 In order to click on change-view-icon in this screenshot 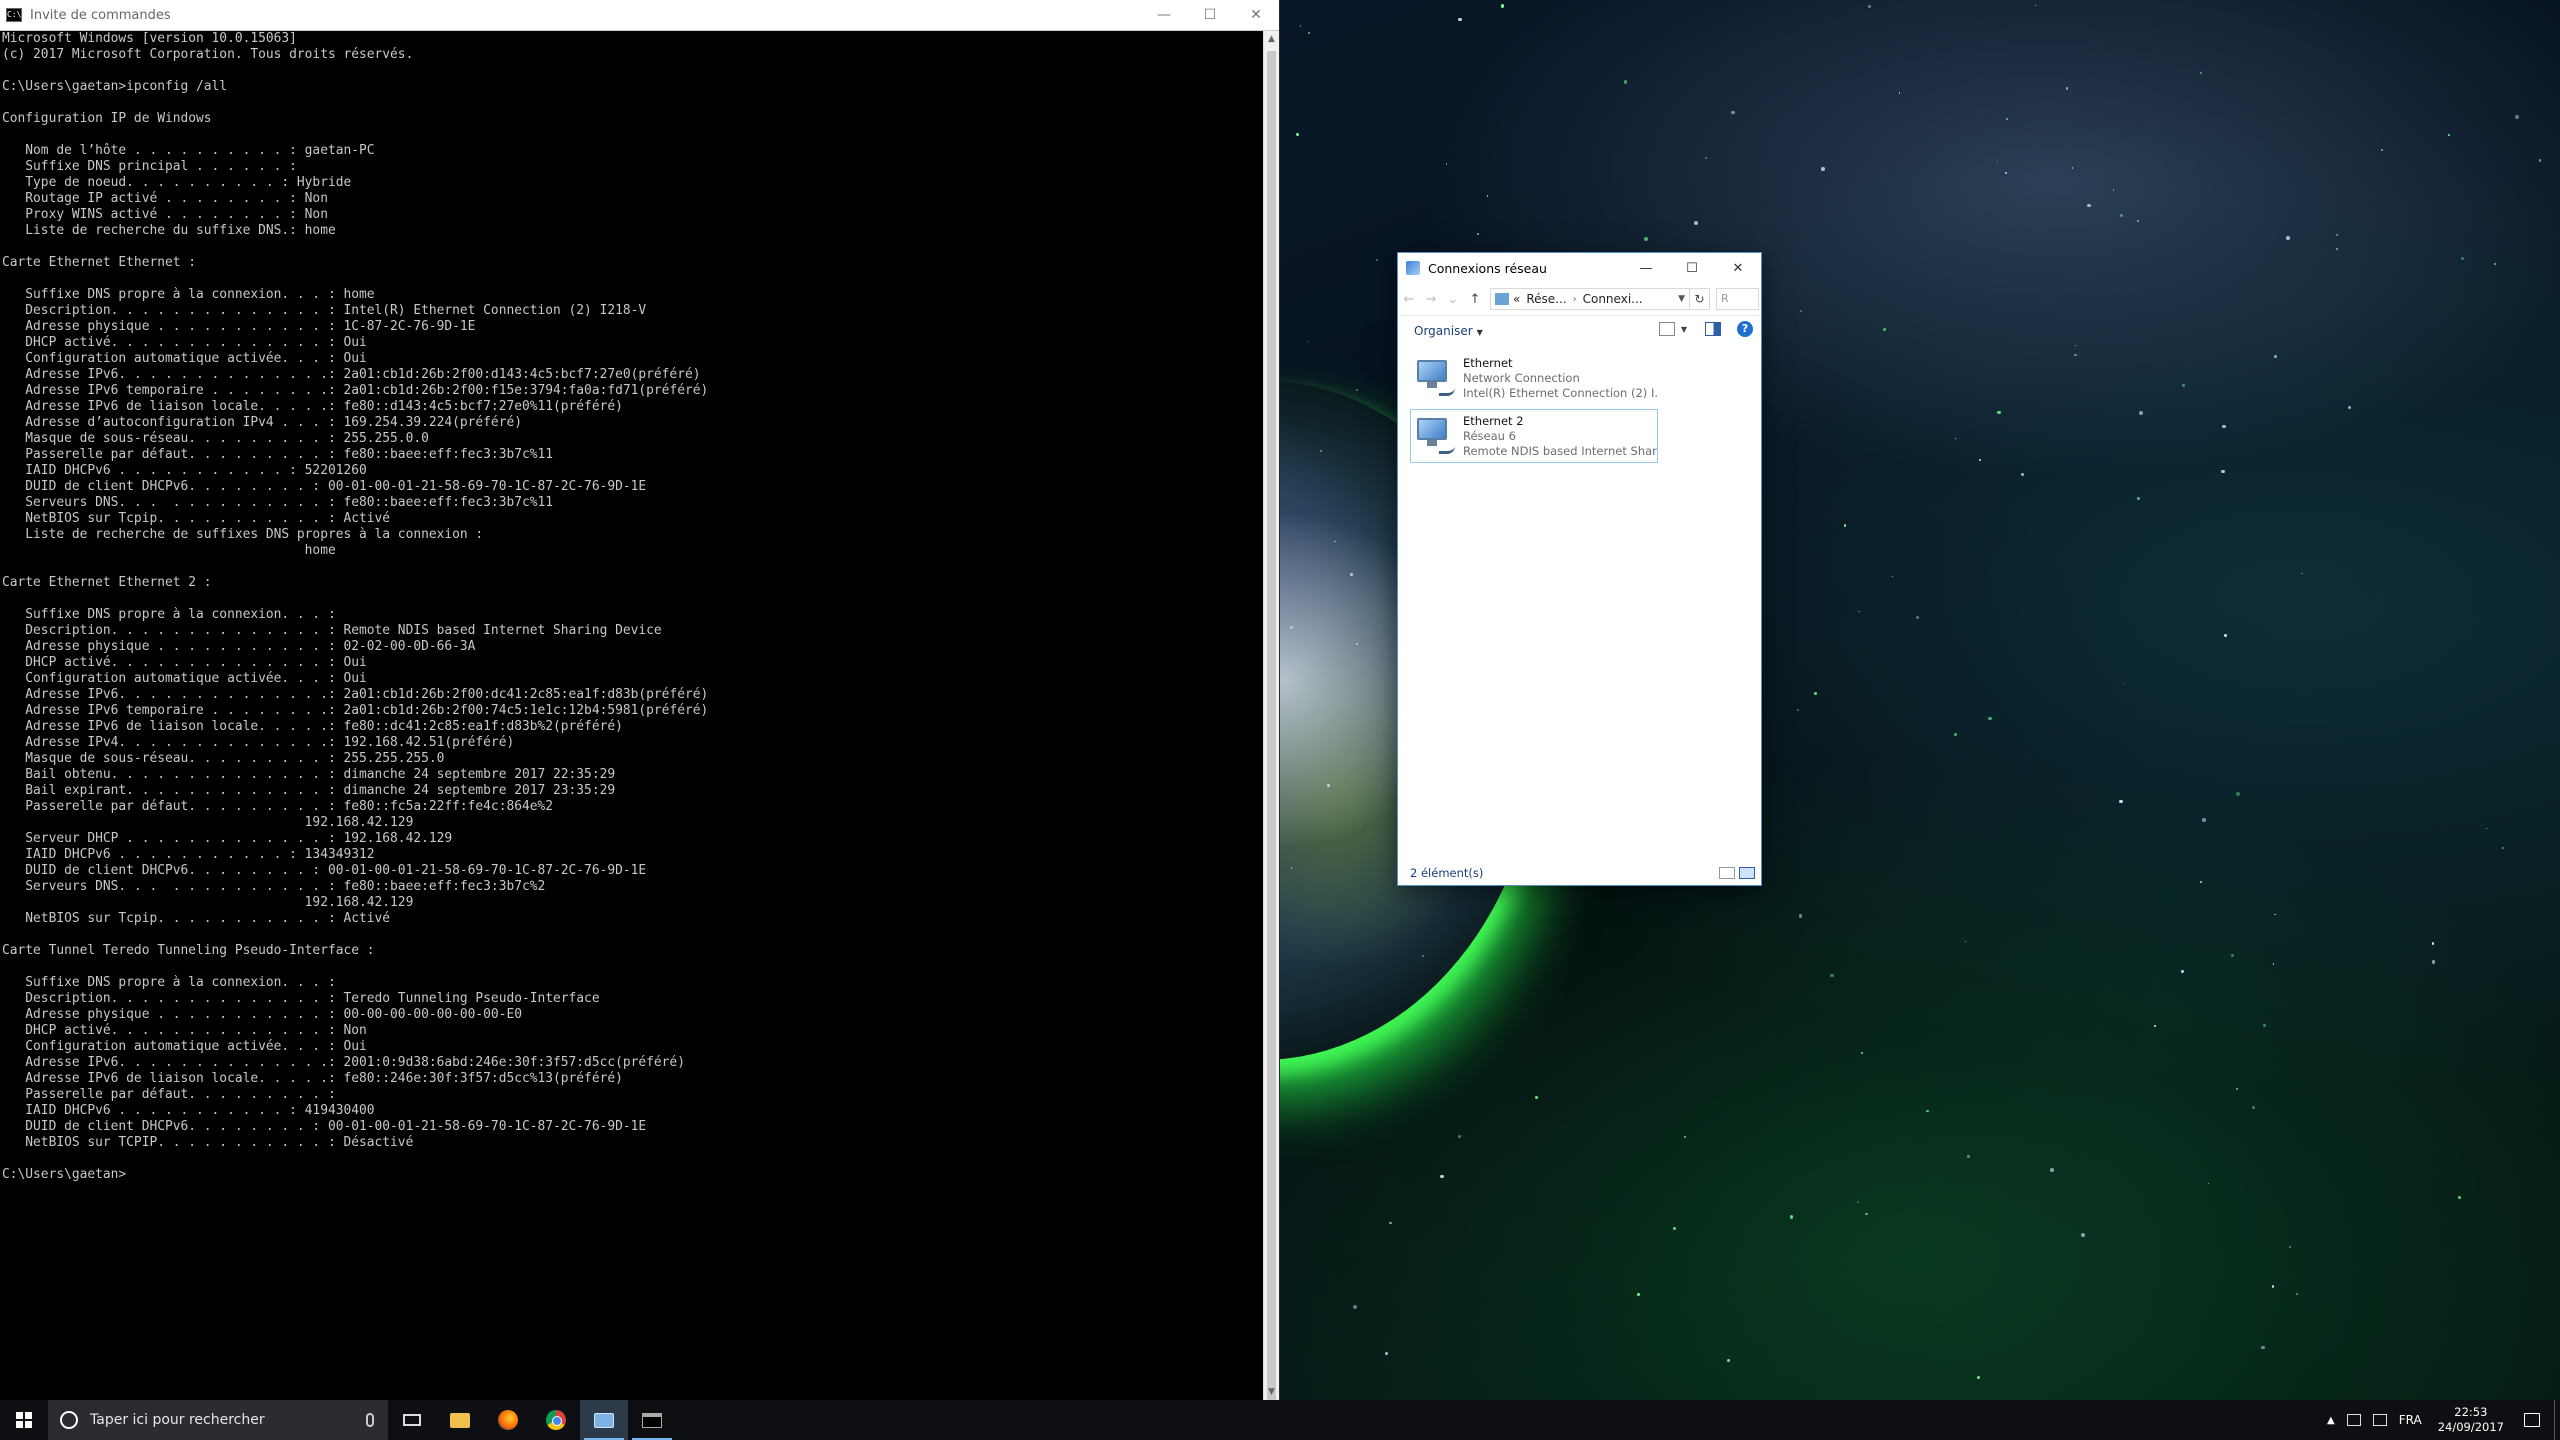, I will do `click(1666, 329)`.